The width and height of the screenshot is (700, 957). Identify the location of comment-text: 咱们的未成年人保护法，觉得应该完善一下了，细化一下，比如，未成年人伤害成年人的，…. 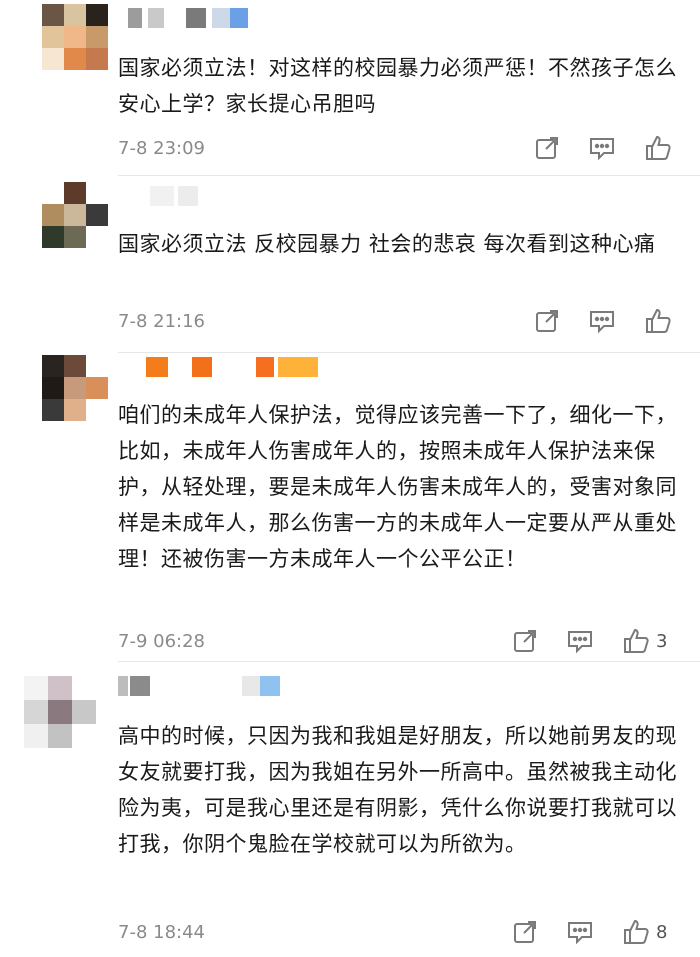
(397, 487).